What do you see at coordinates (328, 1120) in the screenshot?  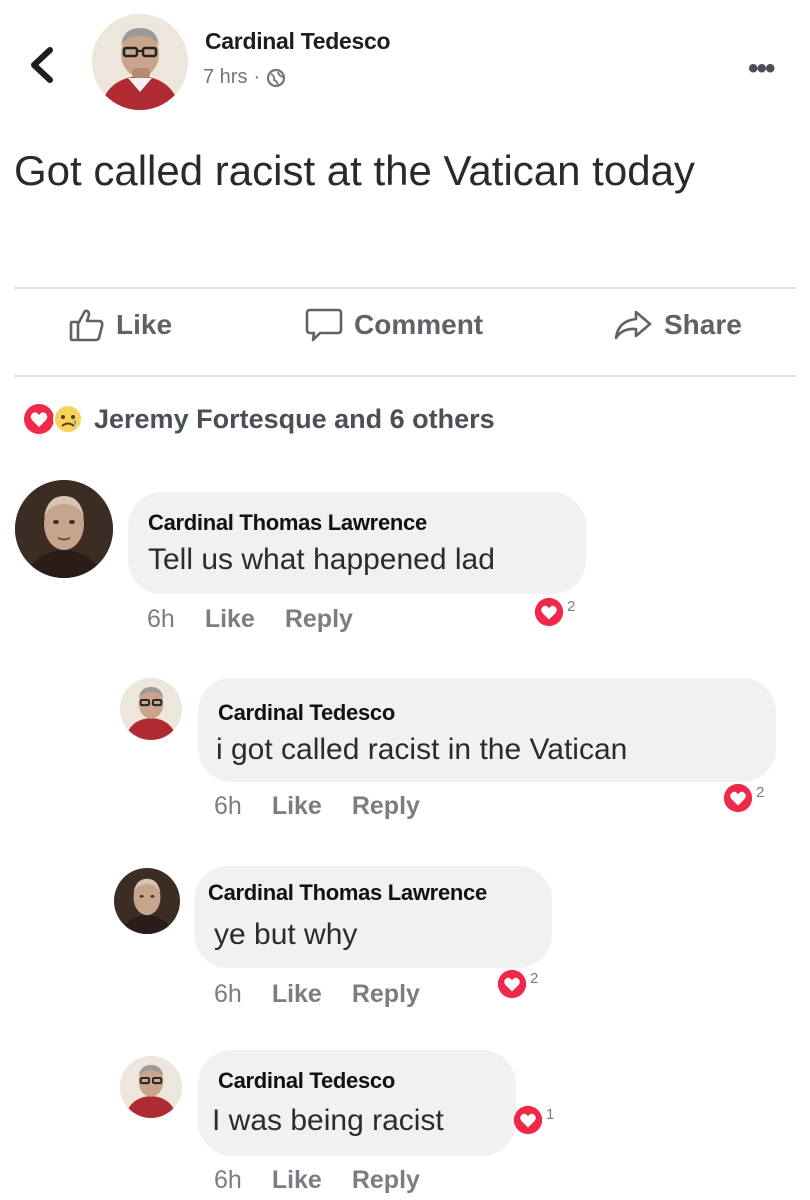 I see `comment-text: I was being racist` at bounding box center [328, 1120].